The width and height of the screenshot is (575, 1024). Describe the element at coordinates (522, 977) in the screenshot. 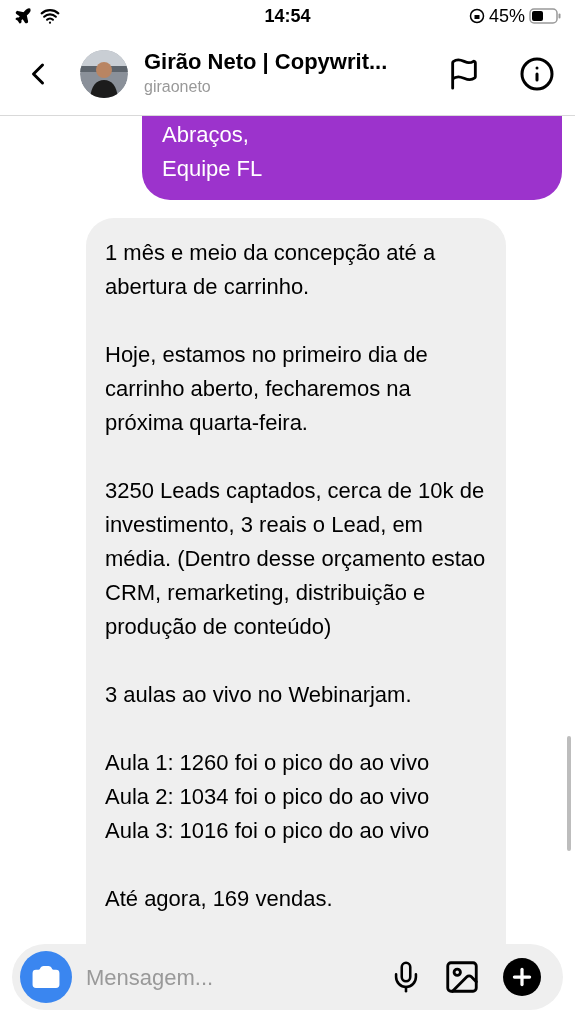

I see `add-button` at that location.